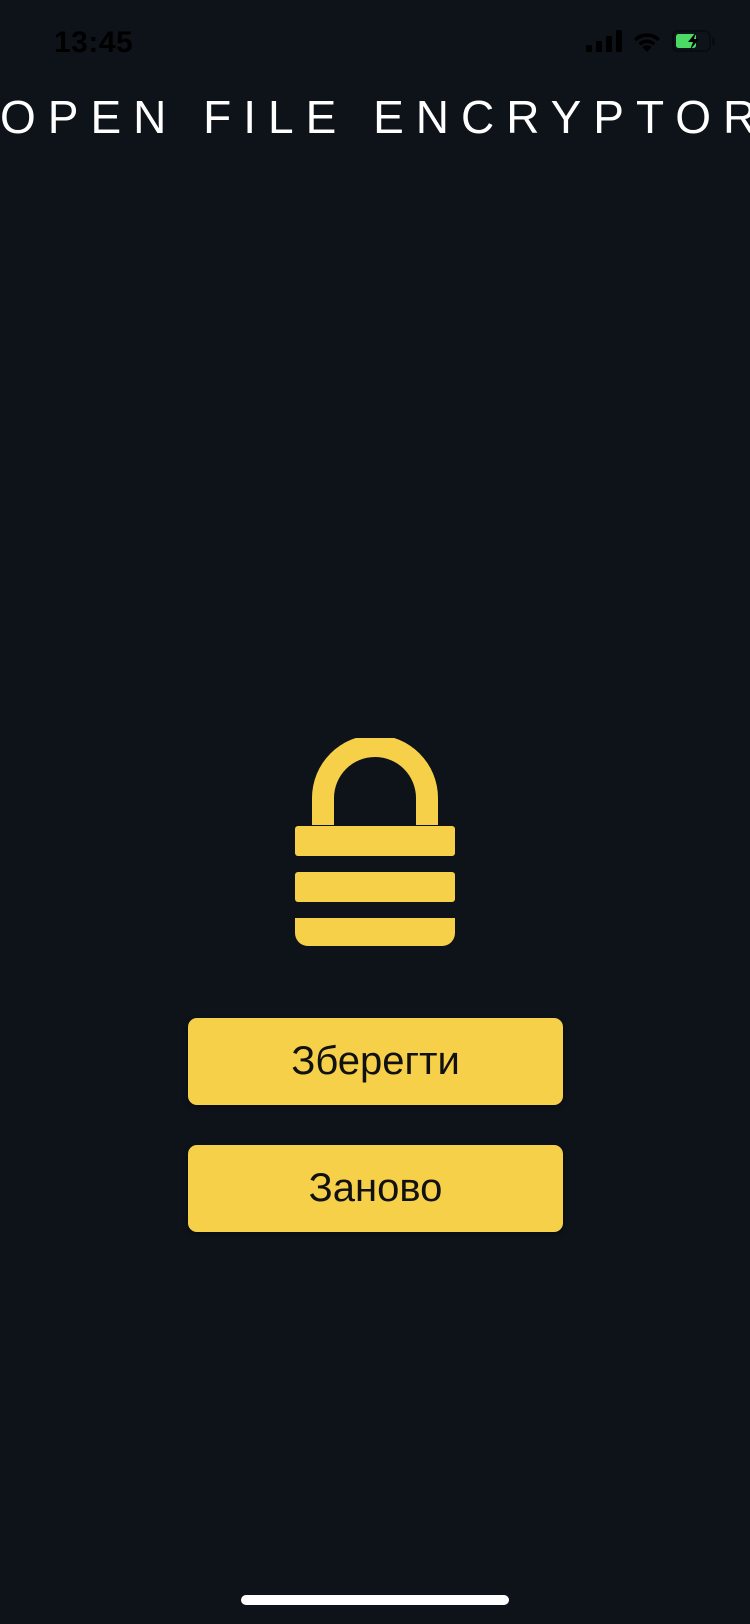  What do you see at coordinates (375, 1061) in the screenshot?
I see `save-button: Зберегти` at bounding box center [375, 1061].